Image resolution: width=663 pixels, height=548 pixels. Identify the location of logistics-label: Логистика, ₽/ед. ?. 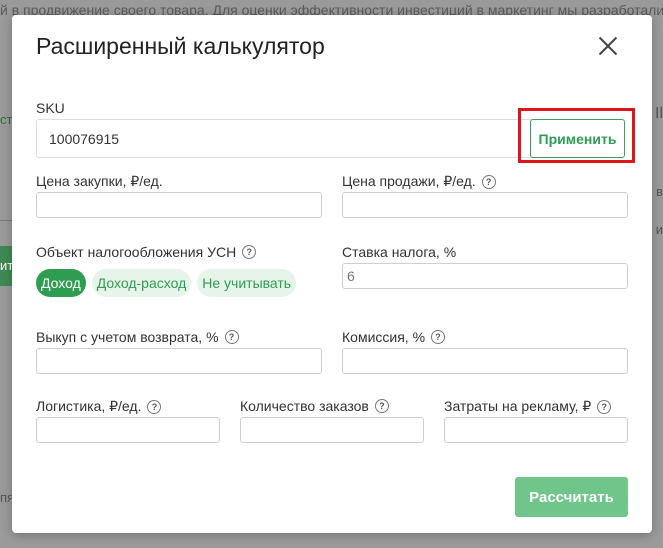
(99, 406).